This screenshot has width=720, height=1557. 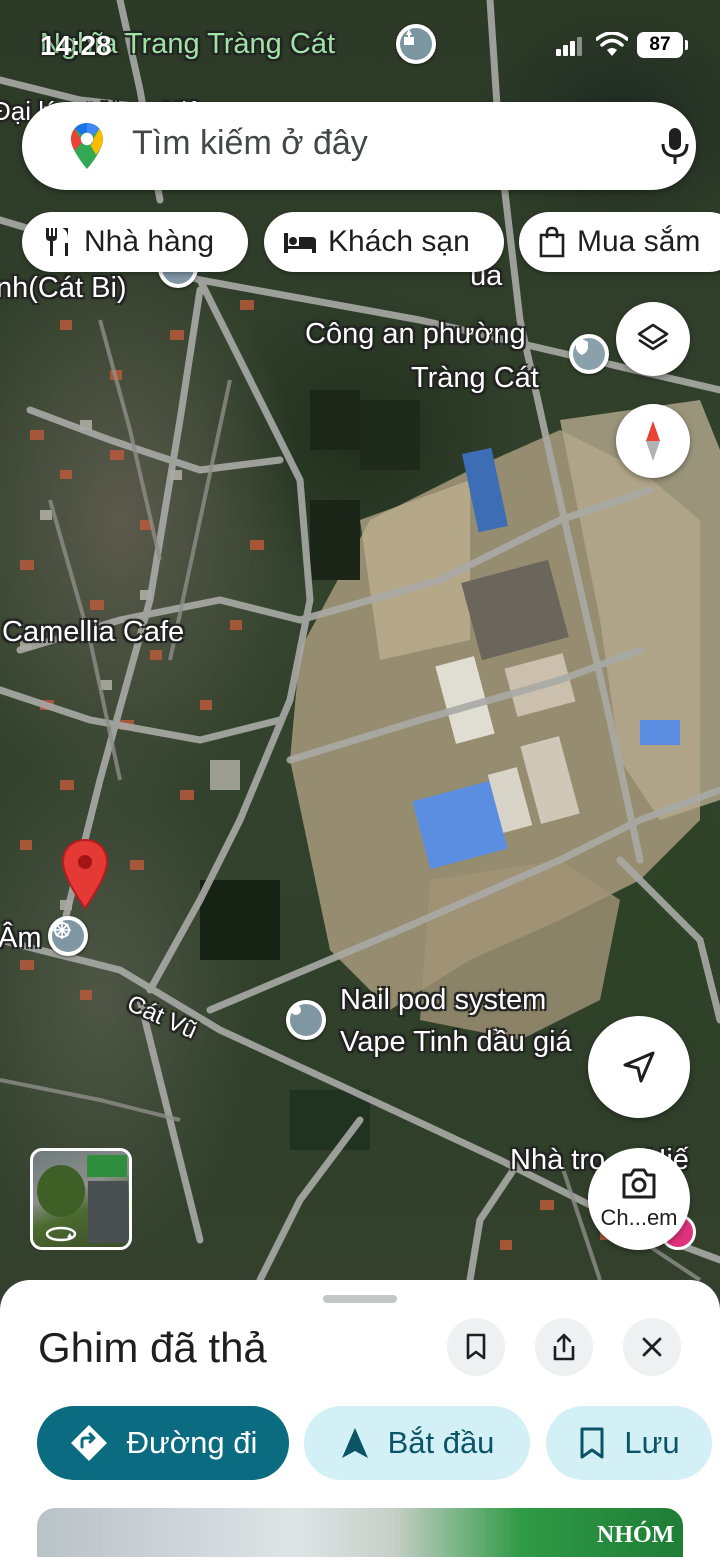 I want to click on street-view-sign, so click(x=107, y=1166).